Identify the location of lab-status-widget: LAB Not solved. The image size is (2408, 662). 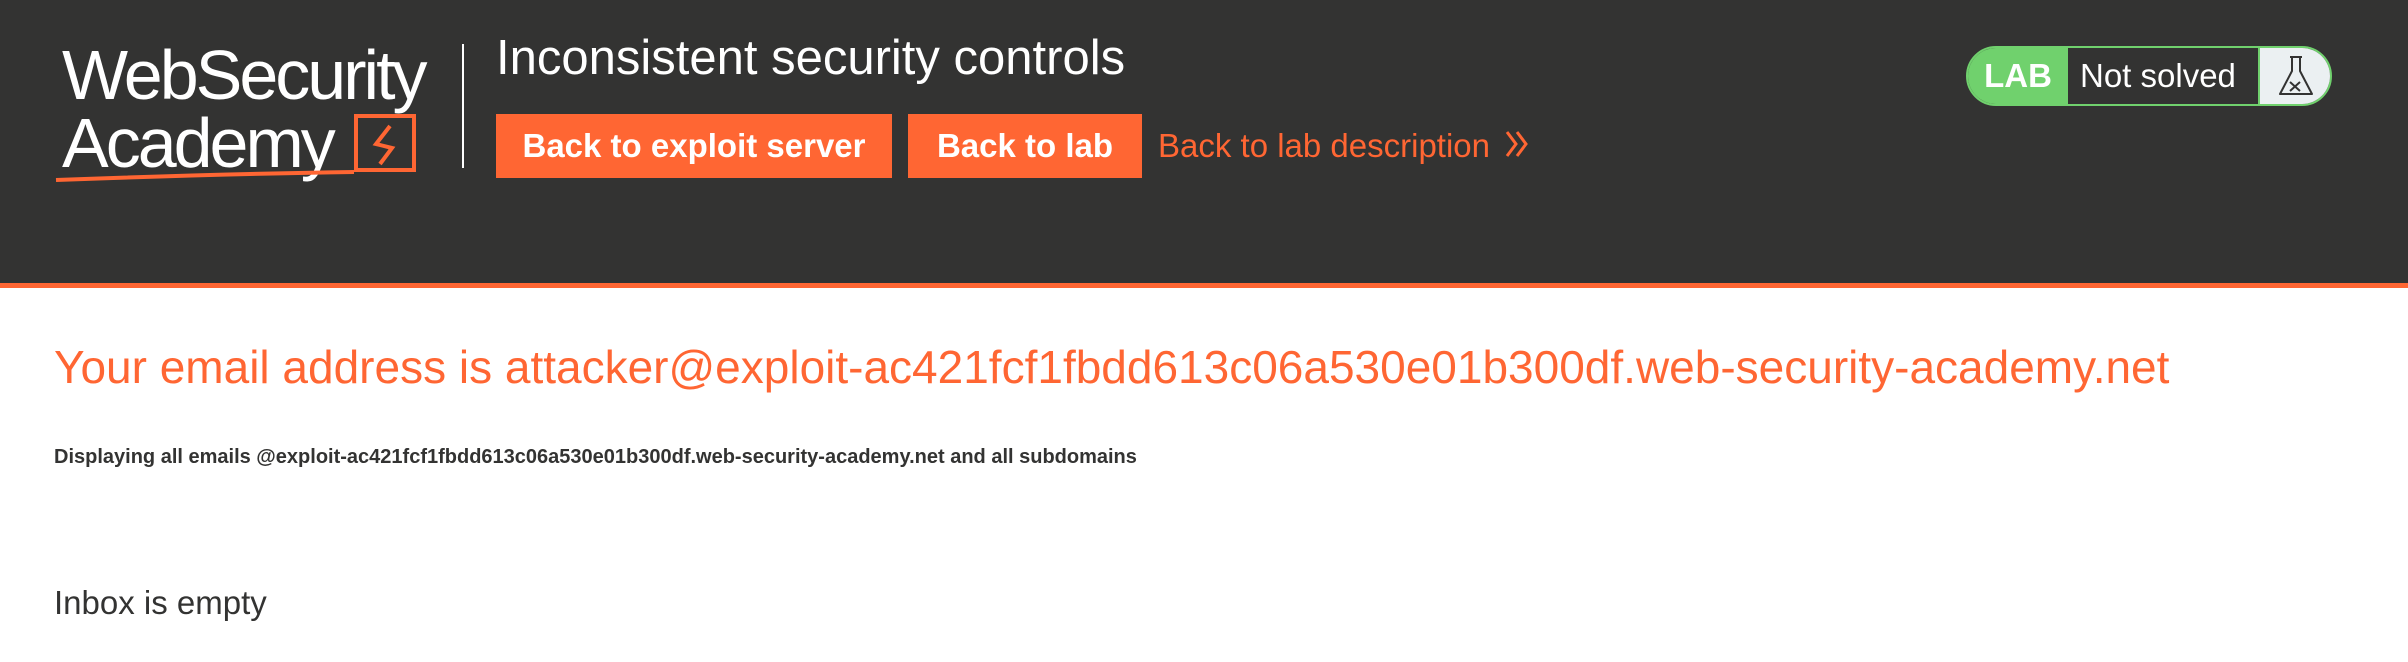
(2149, 76).